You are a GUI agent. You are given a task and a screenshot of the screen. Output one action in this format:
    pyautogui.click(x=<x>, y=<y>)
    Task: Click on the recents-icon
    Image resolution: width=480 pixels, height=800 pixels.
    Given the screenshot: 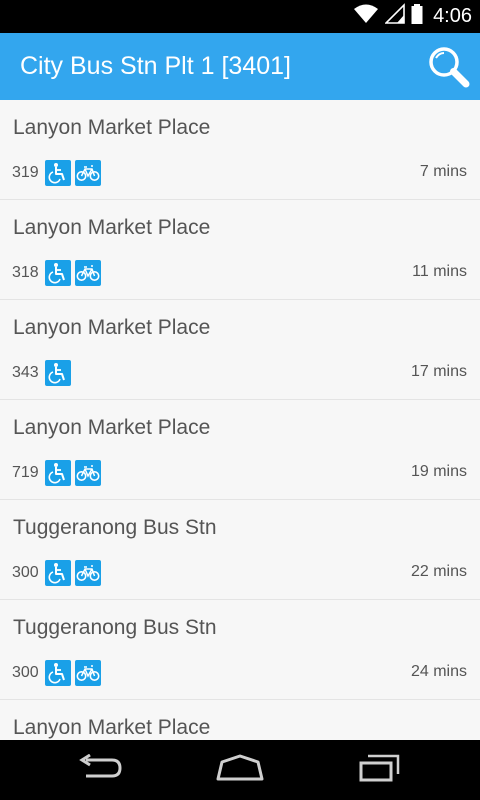 What is the action you would take?
    pyautogui.click(x=380, y=770)
    